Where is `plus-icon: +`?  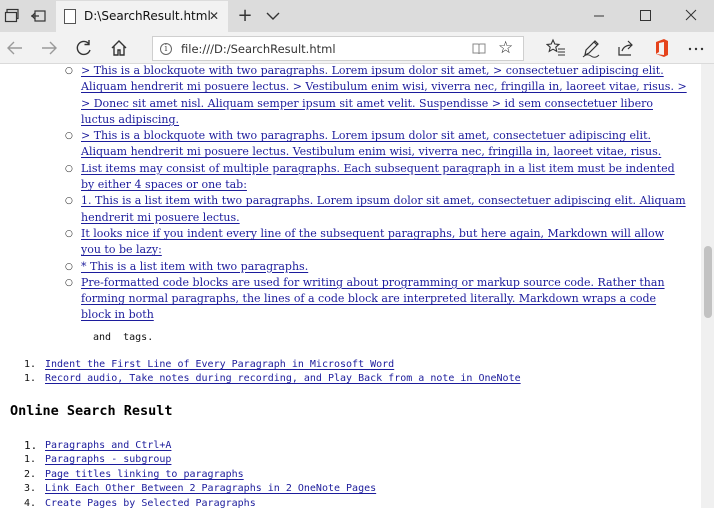 plus-icon: + is located at coordinates (245, 16).